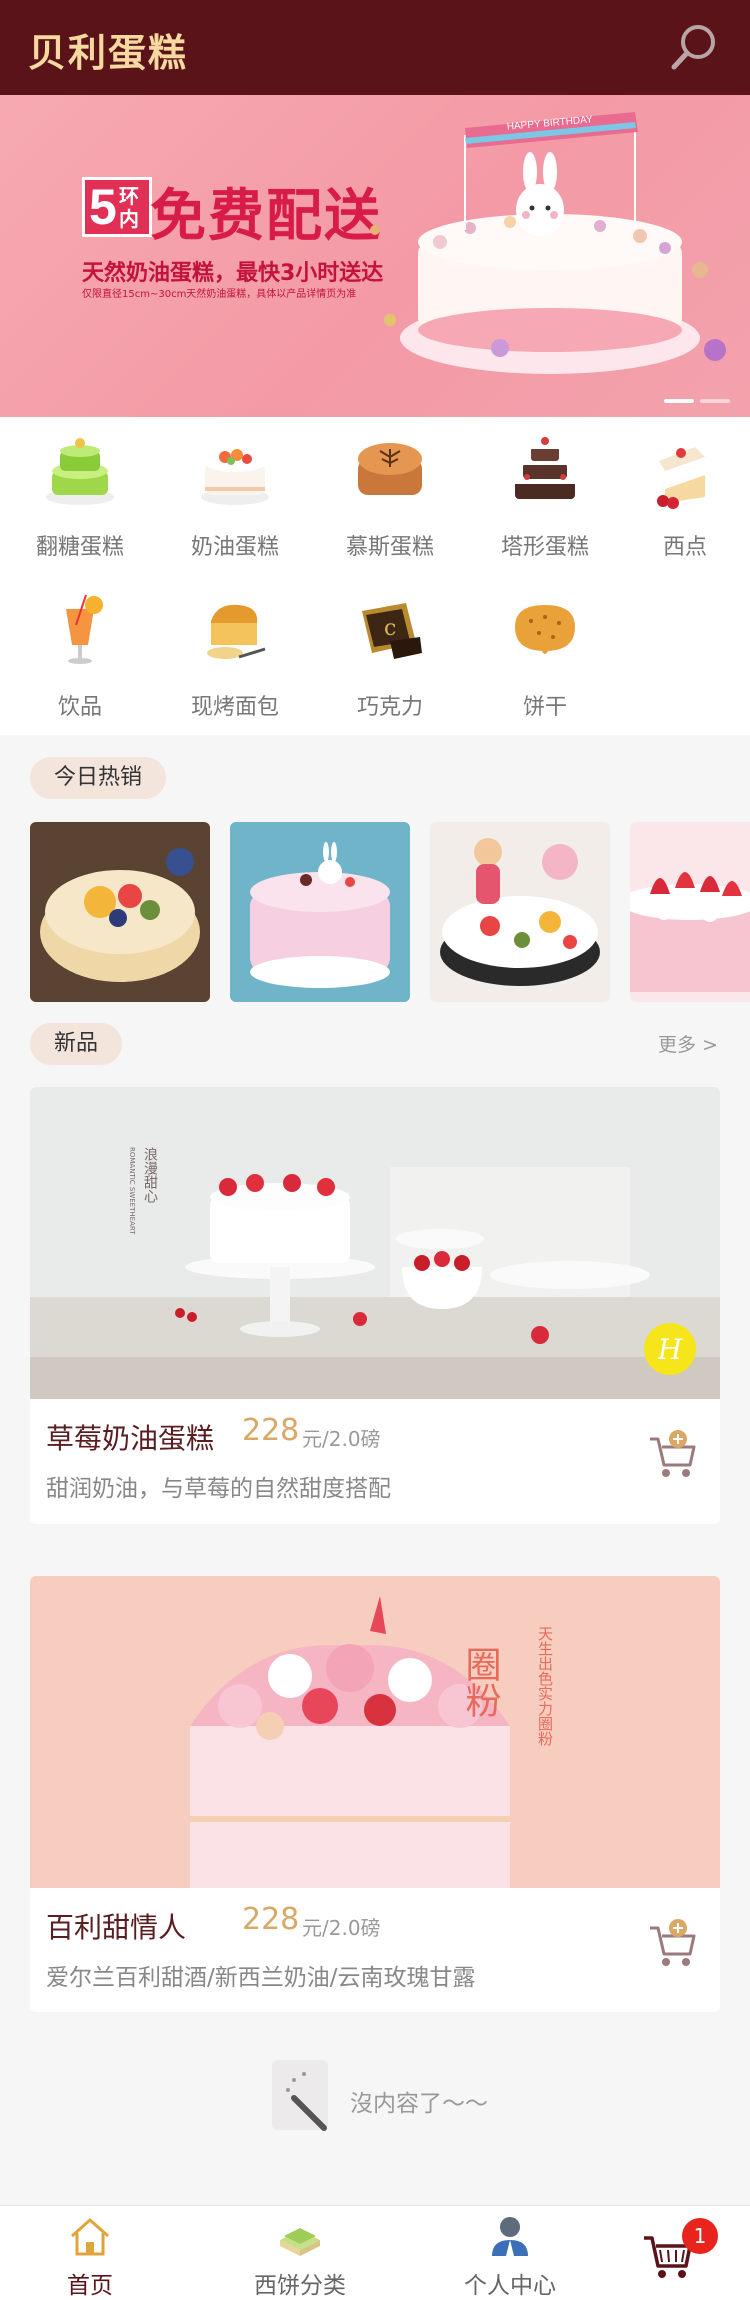 The image size is (750, 2300). I want to click on svg-text: H, so click(670, 1349).